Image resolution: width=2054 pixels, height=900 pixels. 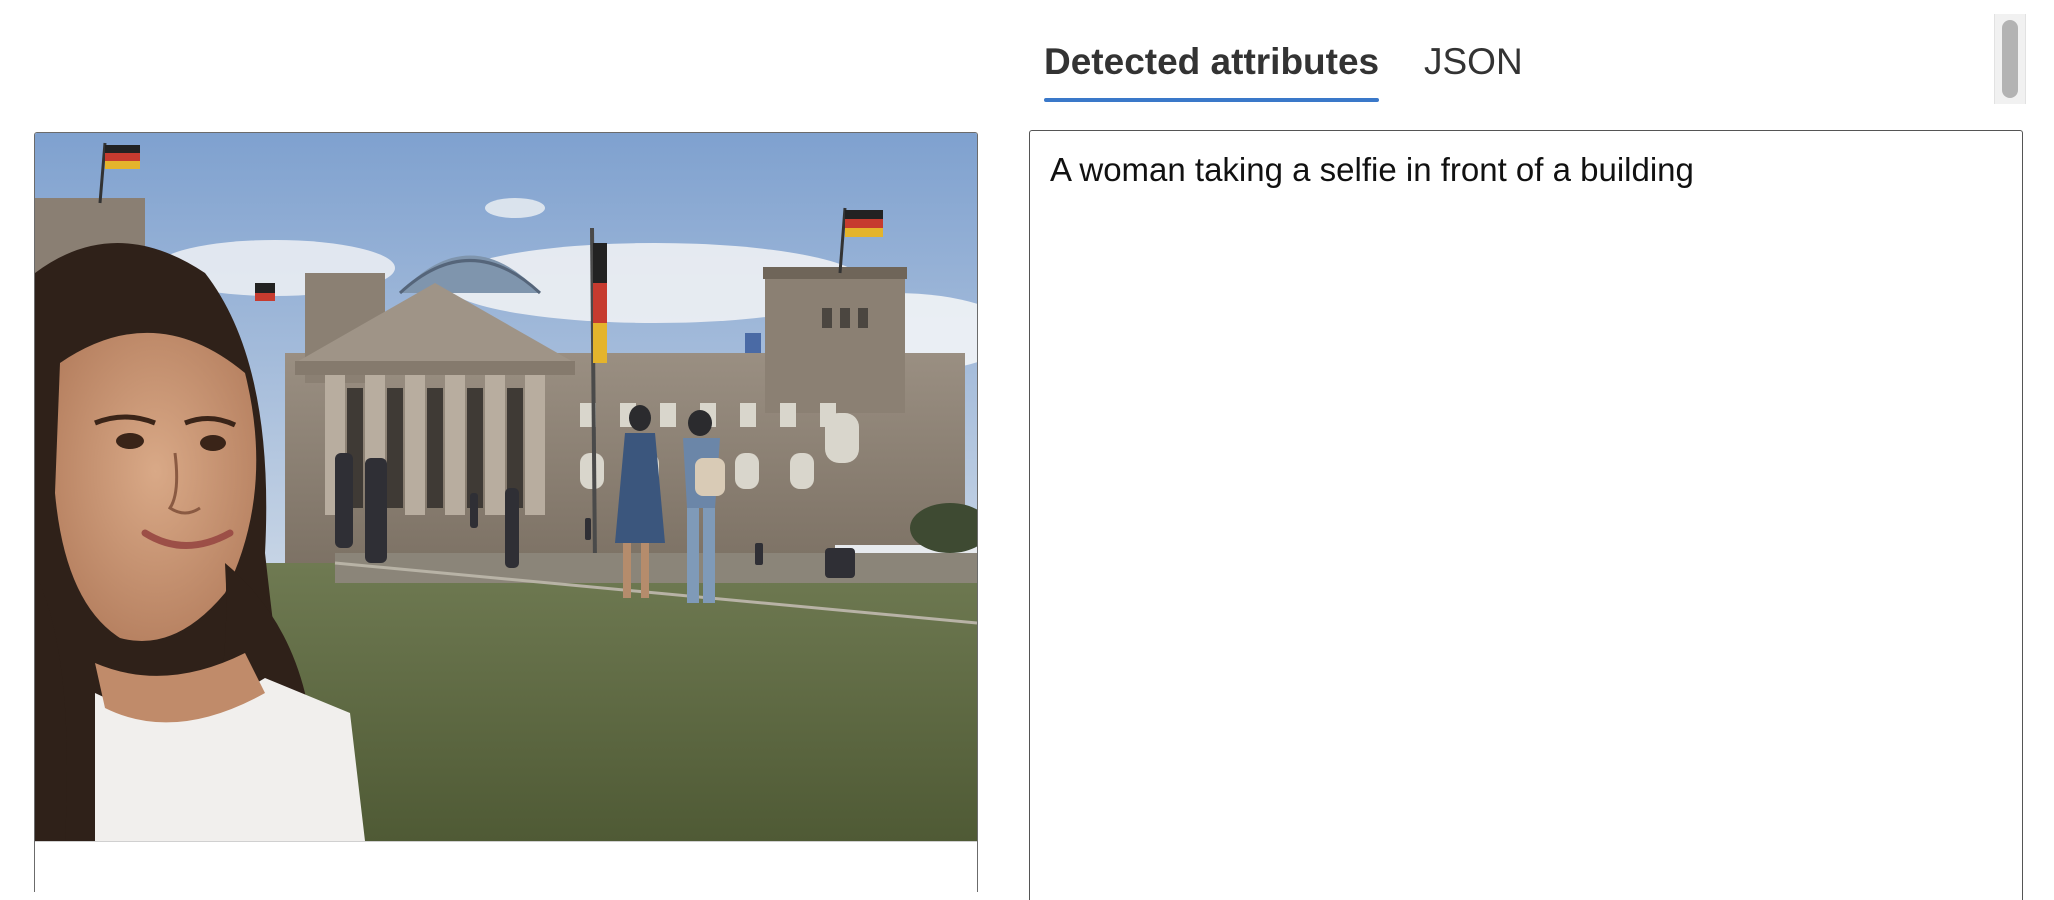 I want to click on tab-detected-attributes: Detected attributes, so click(x=1212, y=71).